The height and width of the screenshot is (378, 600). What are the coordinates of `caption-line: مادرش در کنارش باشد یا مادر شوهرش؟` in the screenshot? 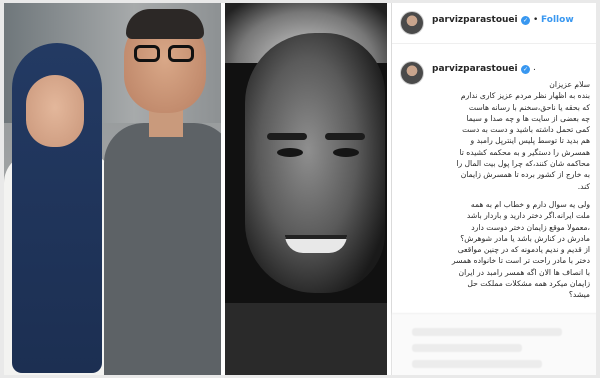 It's located at (525, 238).